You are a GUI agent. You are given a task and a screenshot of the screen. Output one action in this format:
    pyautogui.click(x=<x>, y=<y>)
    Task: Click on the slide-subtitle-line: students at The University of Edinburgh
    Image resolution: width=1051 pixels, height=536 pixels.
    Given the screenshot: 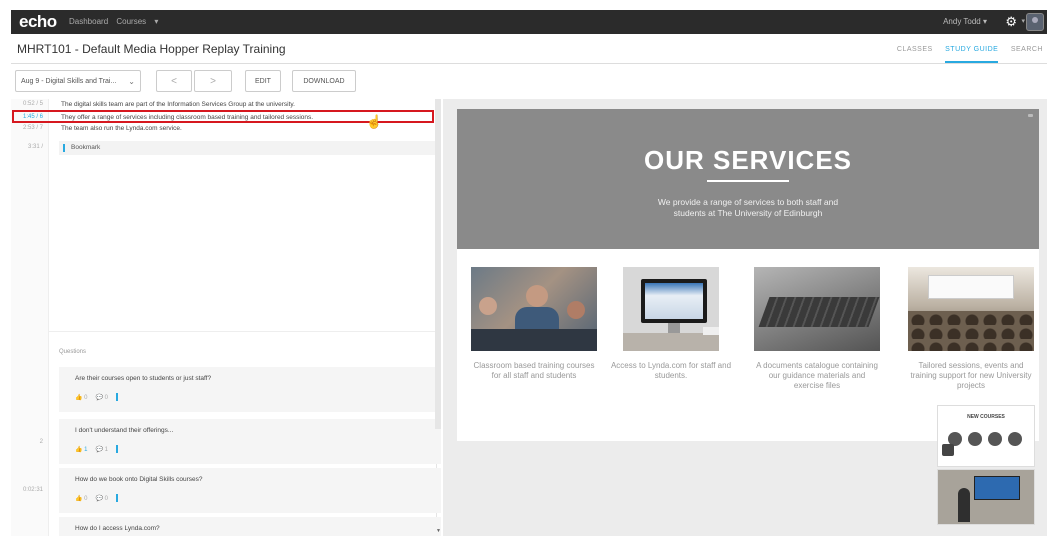 What is the action you would take?
    pyautogui.click(x=748, y=213)
    